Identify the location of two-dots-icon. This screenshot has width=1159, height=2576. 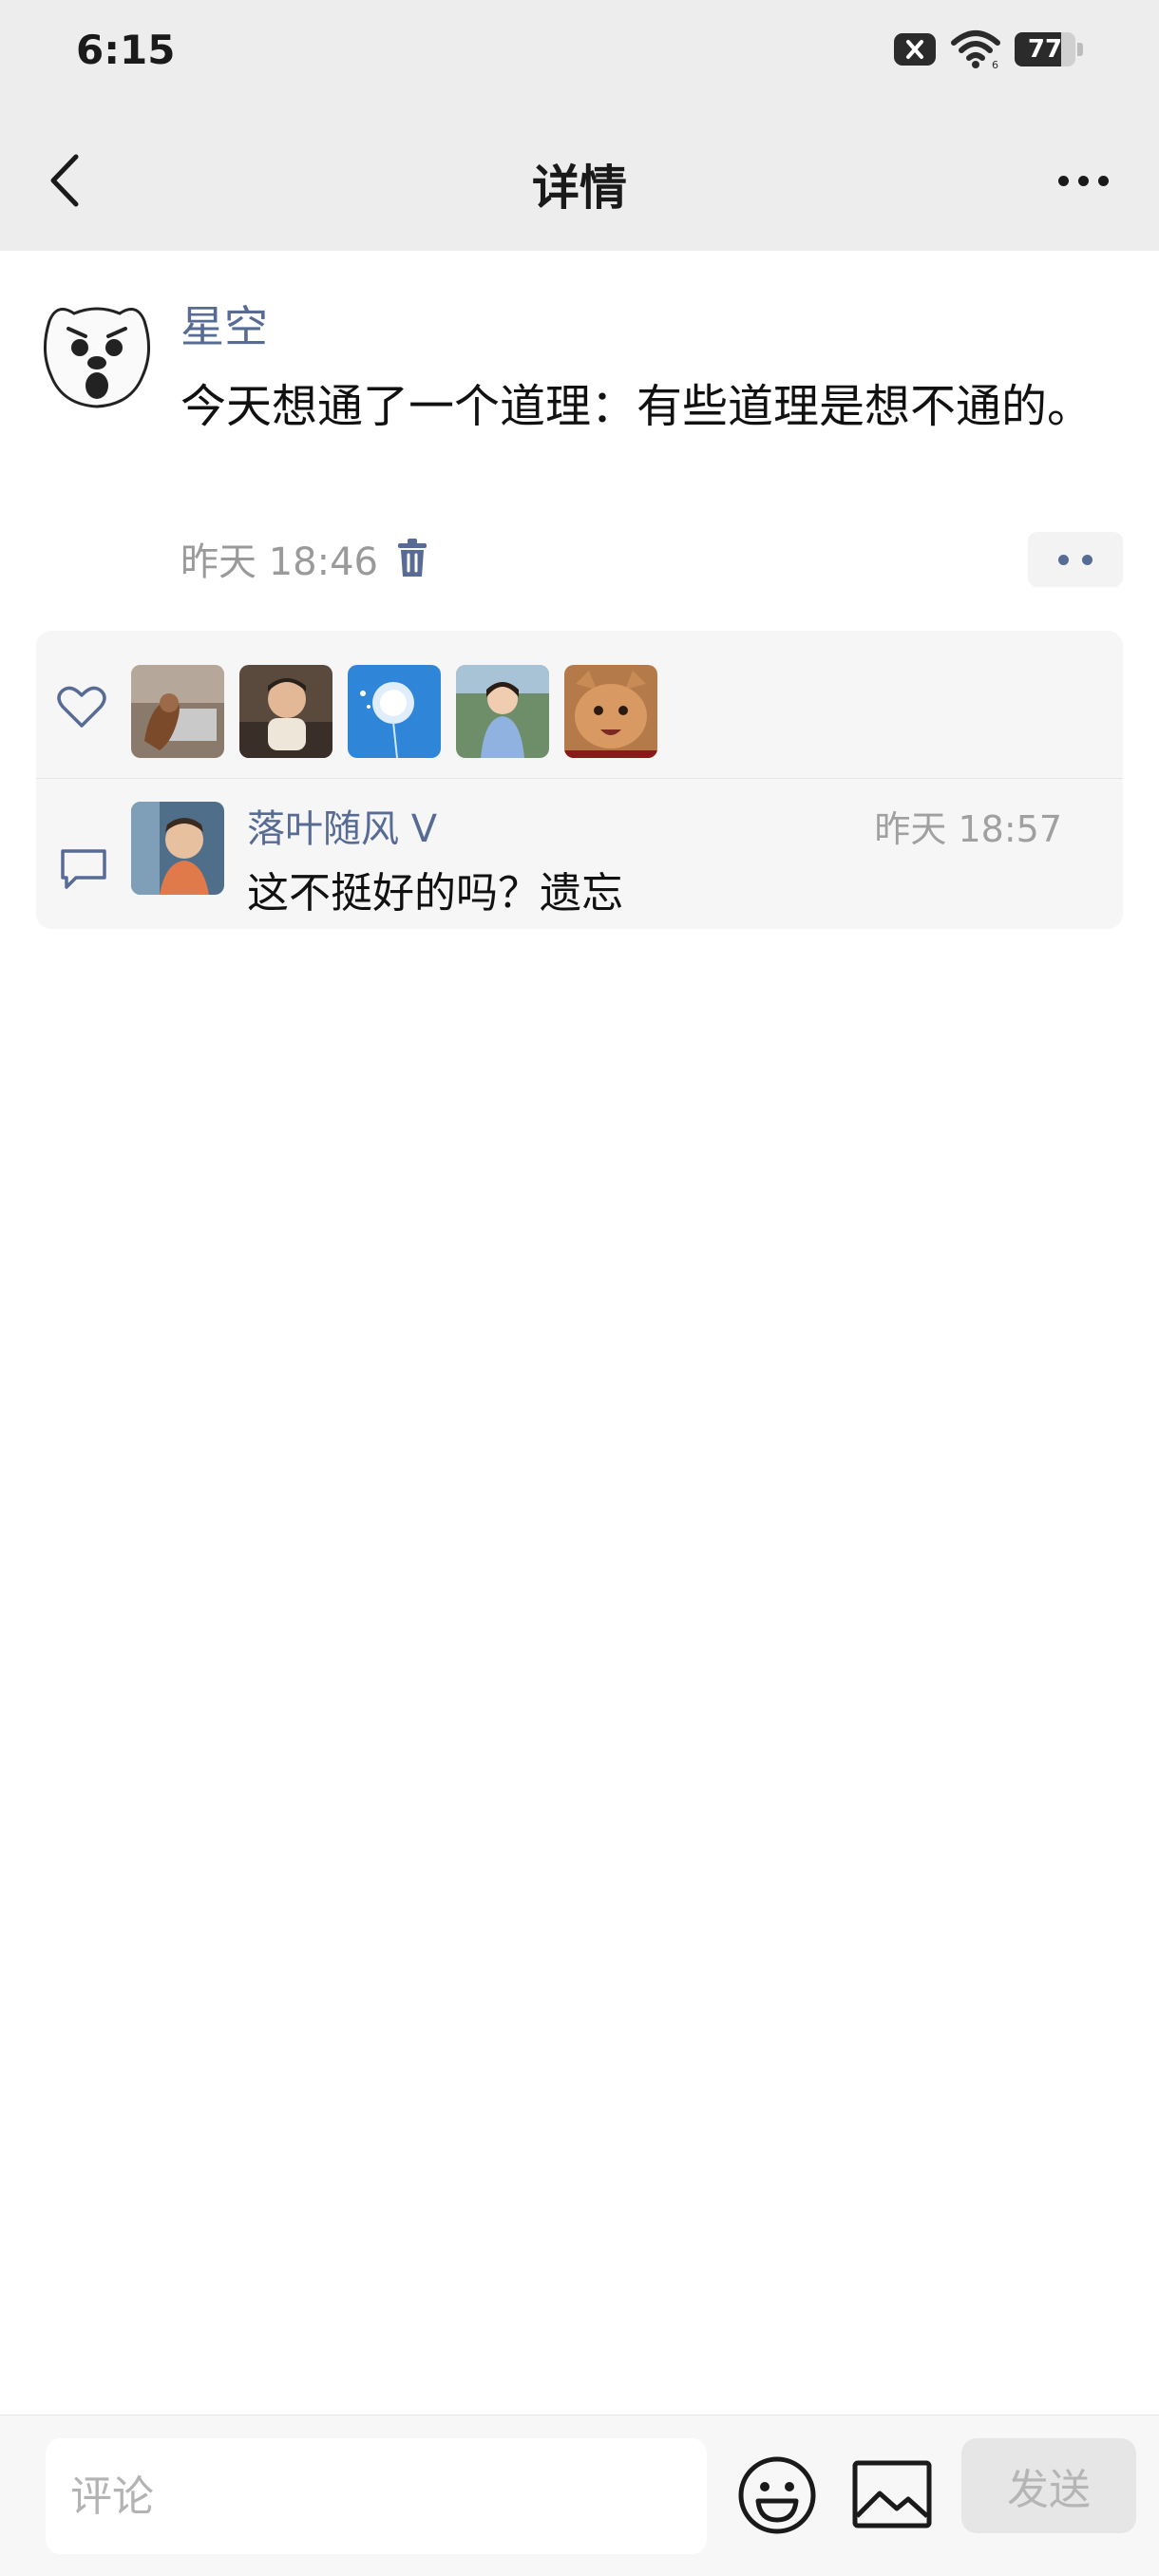
(1063, 559).